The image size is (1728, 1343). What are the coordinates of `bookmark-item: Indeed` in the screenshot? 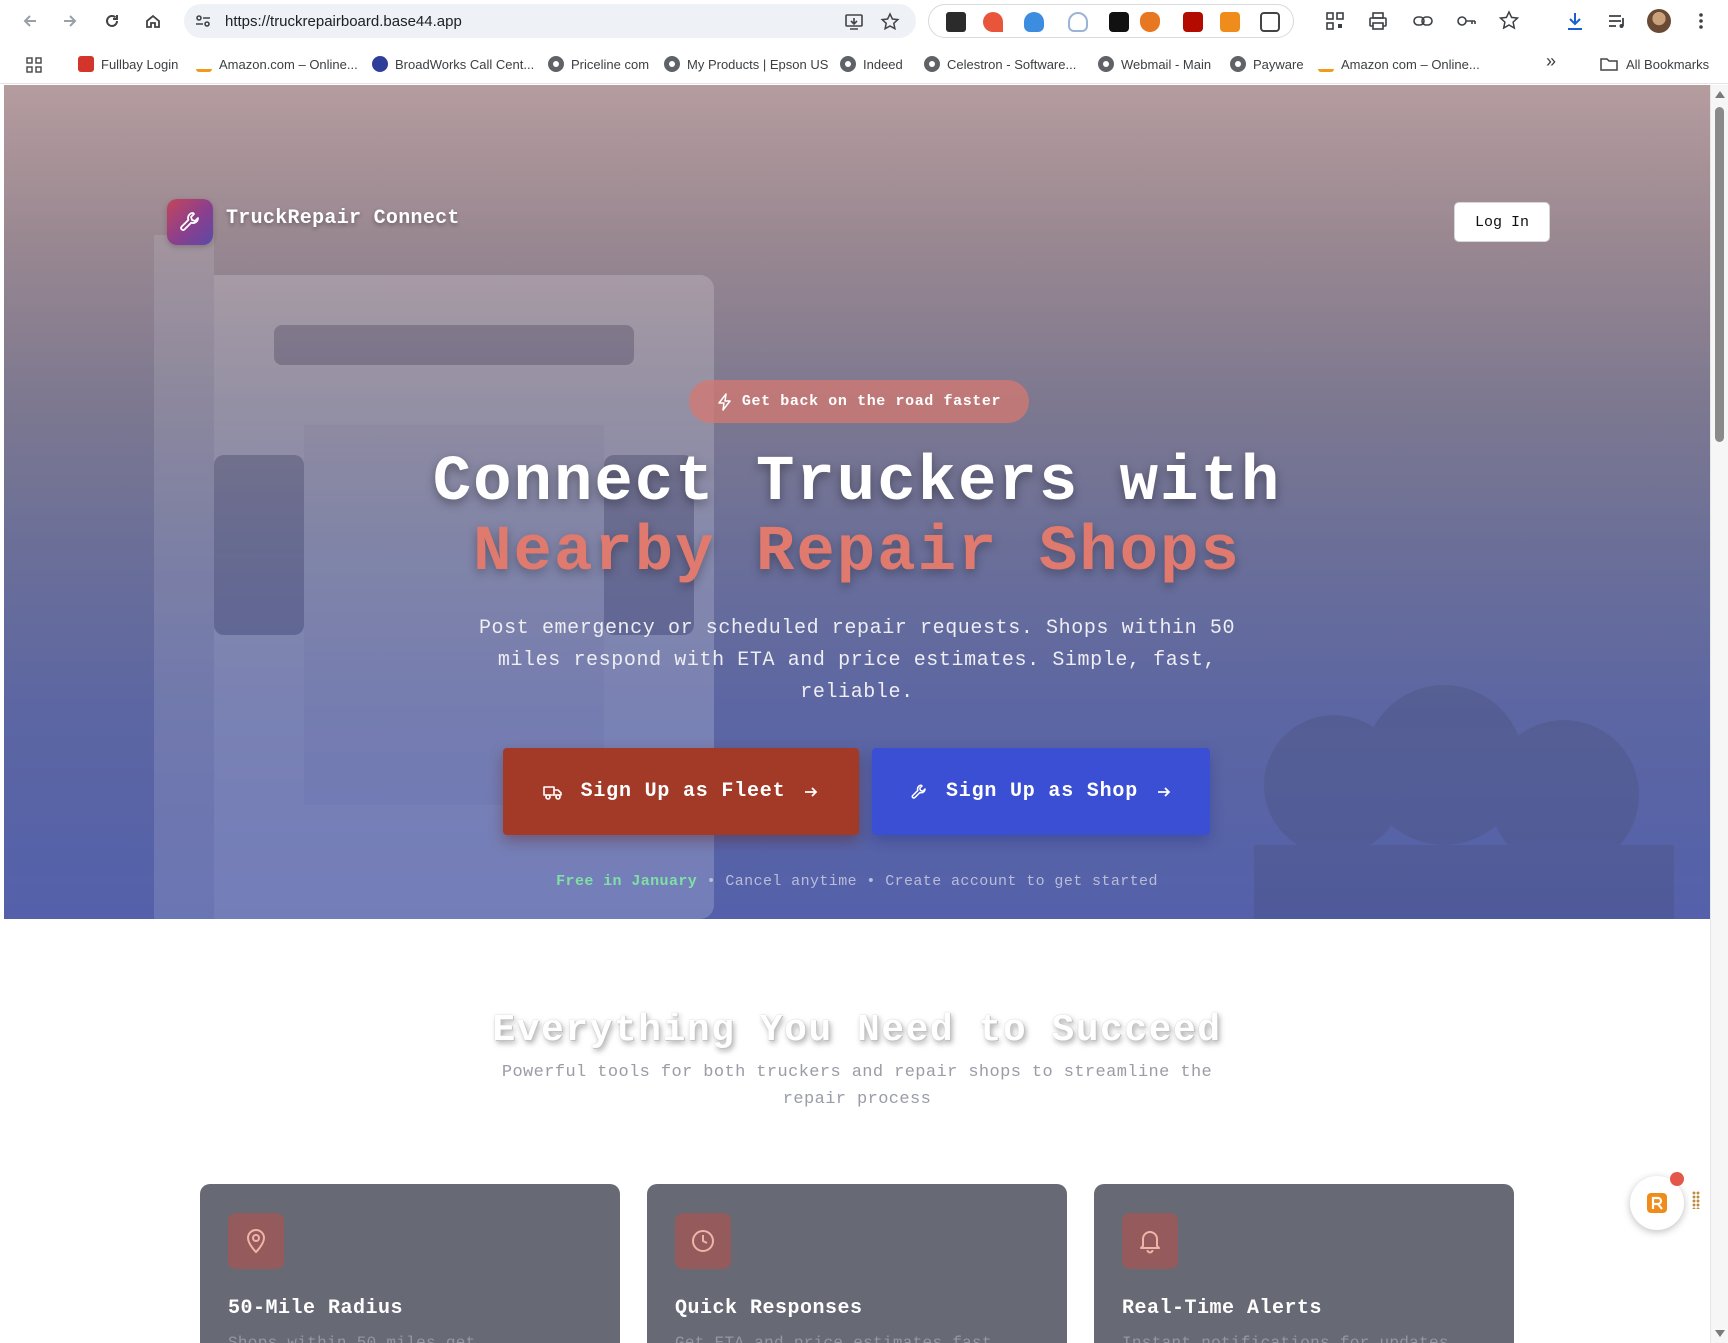 It's located at (871, 64).